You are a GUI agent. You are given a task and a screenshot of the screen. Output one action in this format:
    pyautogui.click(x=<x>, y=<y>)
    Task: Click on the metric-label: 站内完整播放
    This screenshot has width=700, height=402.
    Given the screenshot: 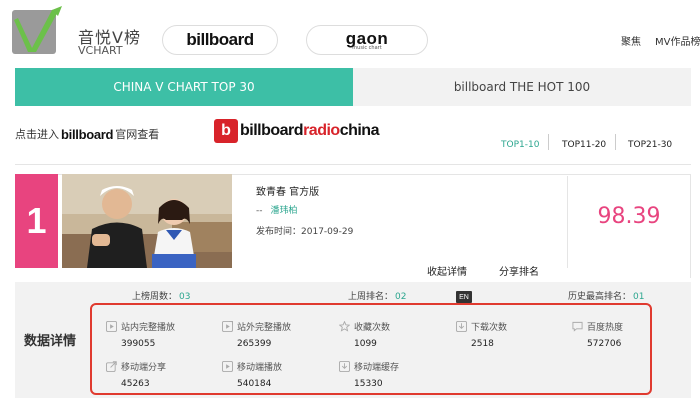 What is the action you would take?
    pyautogui.click(x=148, y=328)
    